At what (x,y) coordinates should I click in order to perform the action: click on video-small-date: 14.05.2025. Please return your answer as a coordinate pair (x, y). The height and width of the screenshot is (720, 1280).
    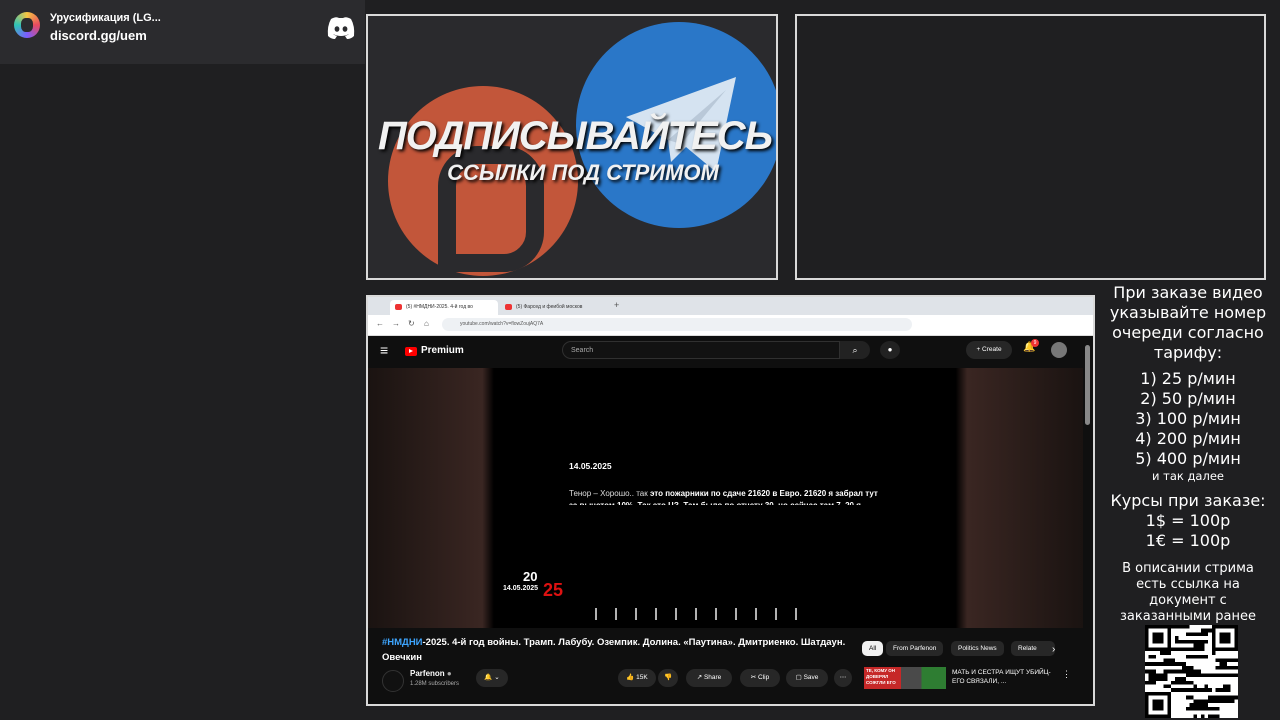
    Looking at the image, I should click on (521, 588).